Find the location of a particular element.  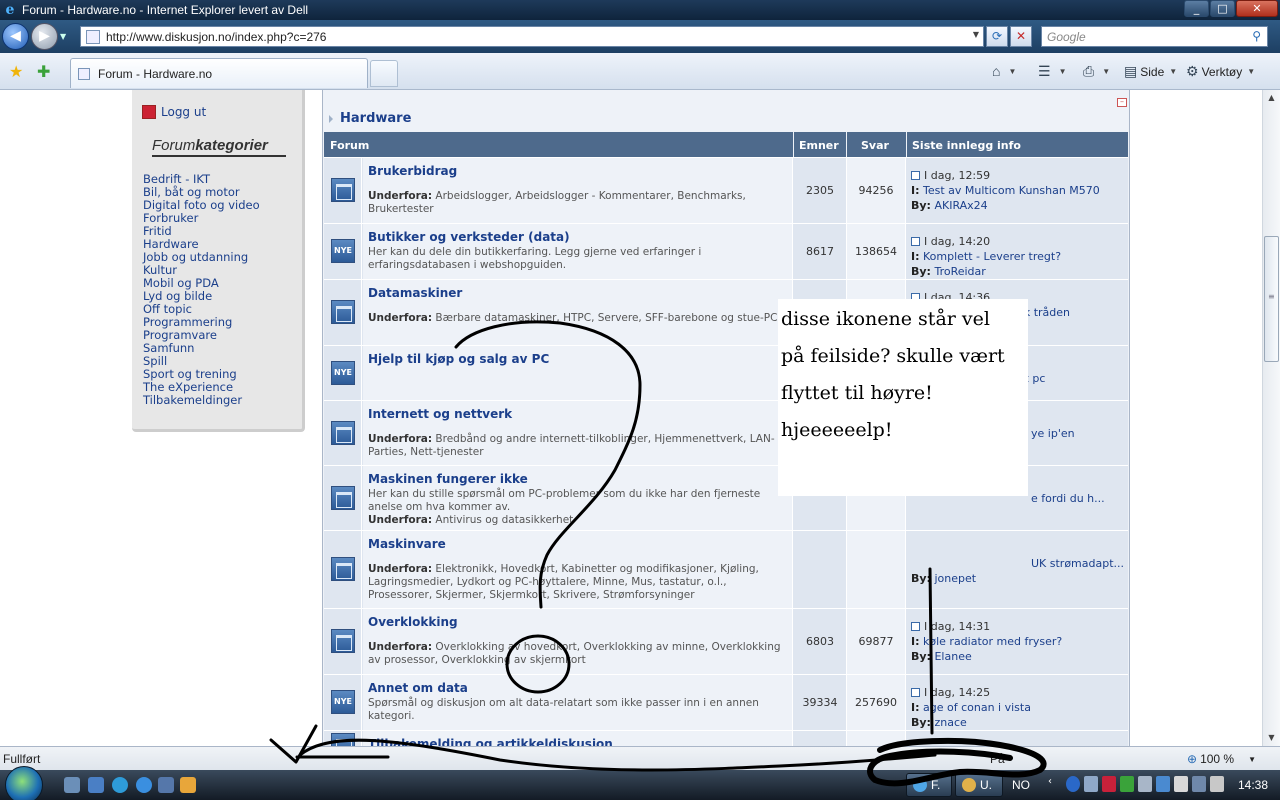

forum-name-link: Internett og nettverk is located at coordinates (577, 414).